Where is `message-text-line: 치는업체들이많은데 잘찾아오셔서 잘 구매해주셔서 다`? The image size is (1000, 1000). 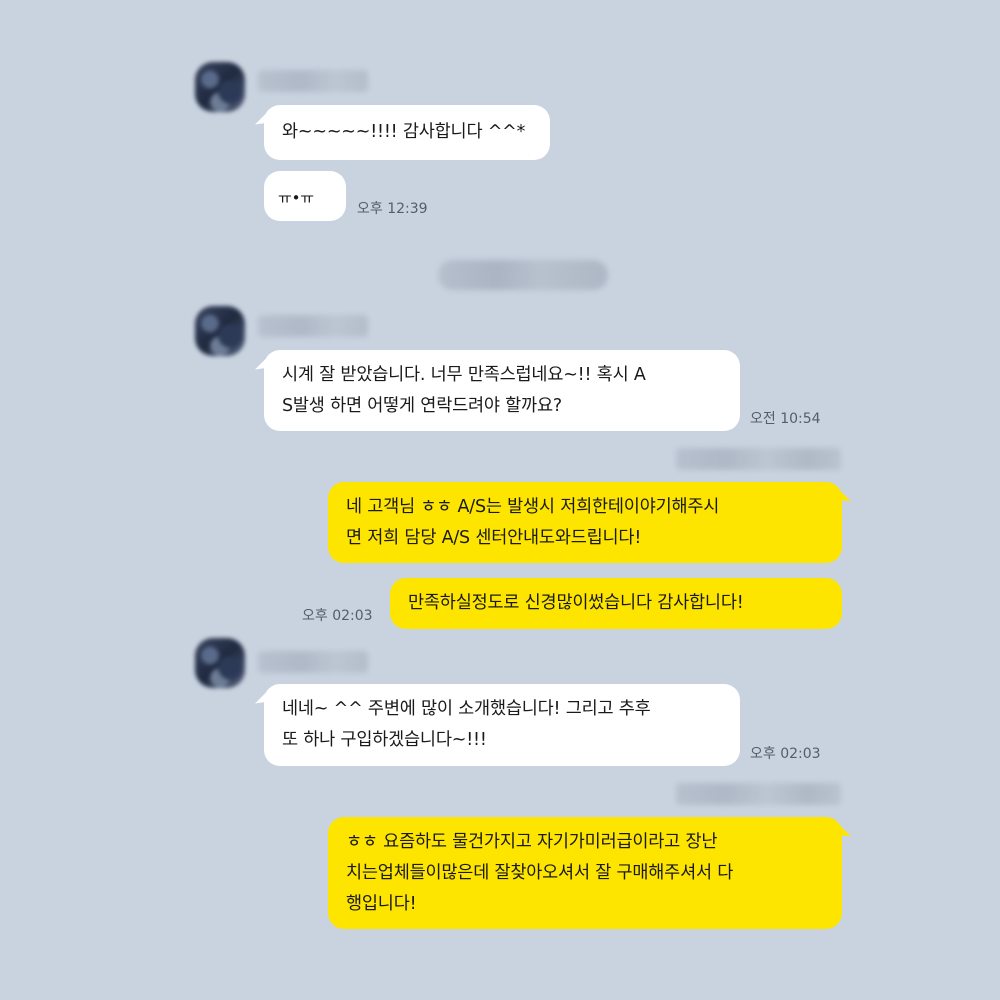 message-text-line: 치는업체들이많은데 잘찾아오셔서 잘 구매해주셔서 다 is located at coordinates (540, 873).